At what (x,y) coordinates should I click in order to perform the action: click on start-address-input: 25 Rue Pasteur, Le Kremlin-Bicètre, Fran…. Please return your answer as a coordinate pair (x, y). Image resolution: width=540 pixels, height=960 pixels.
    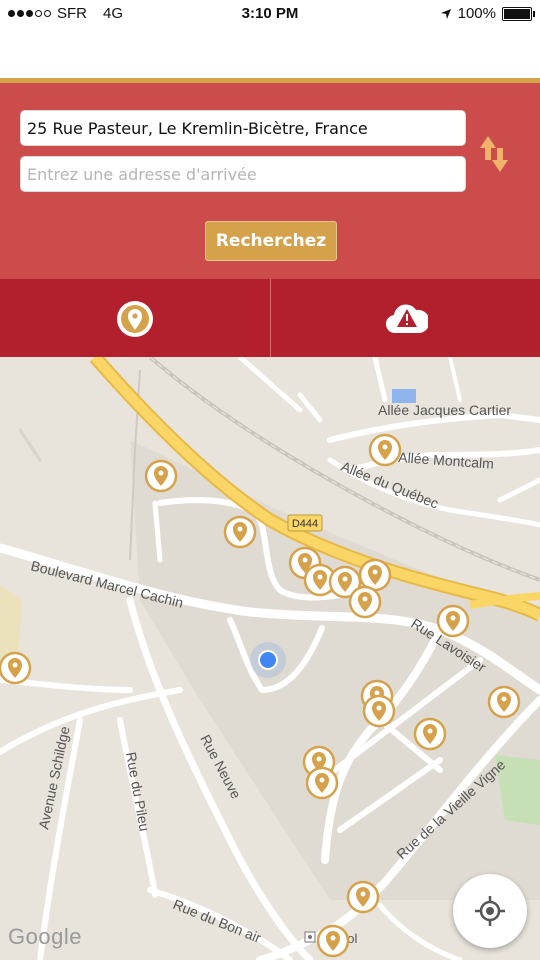
    Looking at the image, I should click on (243, 128).